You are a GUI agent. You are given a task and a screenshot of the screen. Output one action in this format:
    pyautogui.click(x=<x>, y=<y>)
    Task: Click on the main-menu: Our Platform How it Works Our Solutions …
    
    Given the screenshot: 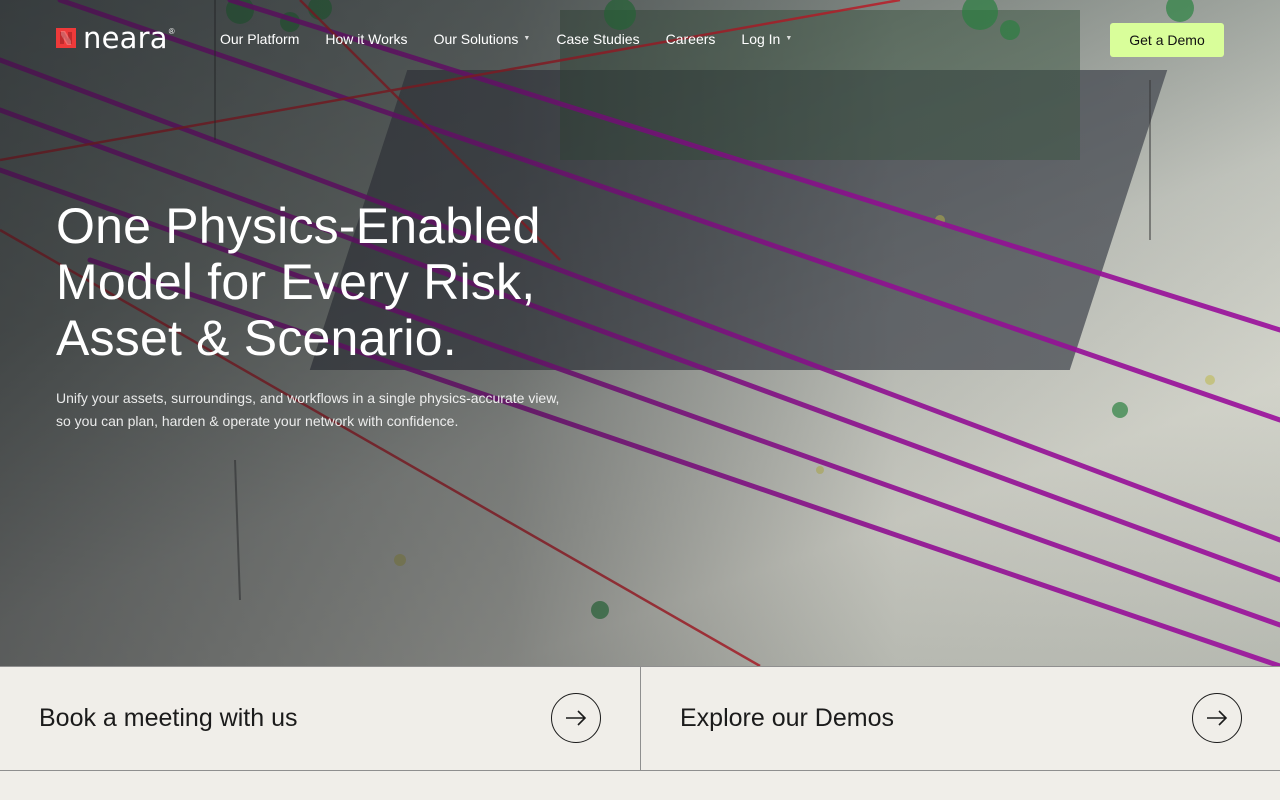 What is the action you would take?
    pyautogui.click(x=519, y=39)
    